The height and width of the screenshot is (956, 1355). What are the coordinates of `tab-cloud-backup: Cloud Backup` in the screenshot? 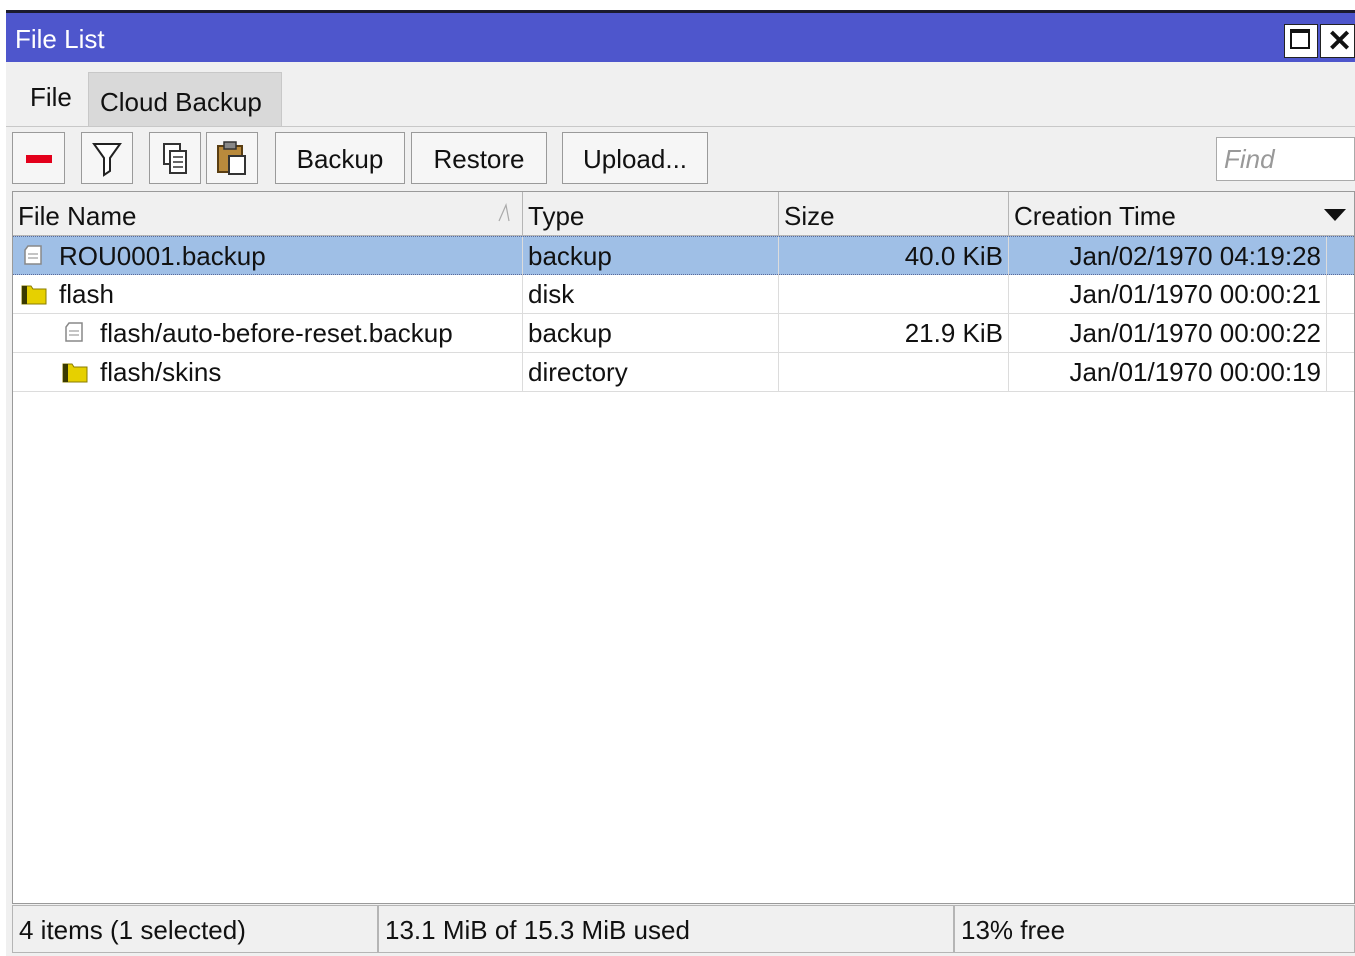 It's located at (185, 99).